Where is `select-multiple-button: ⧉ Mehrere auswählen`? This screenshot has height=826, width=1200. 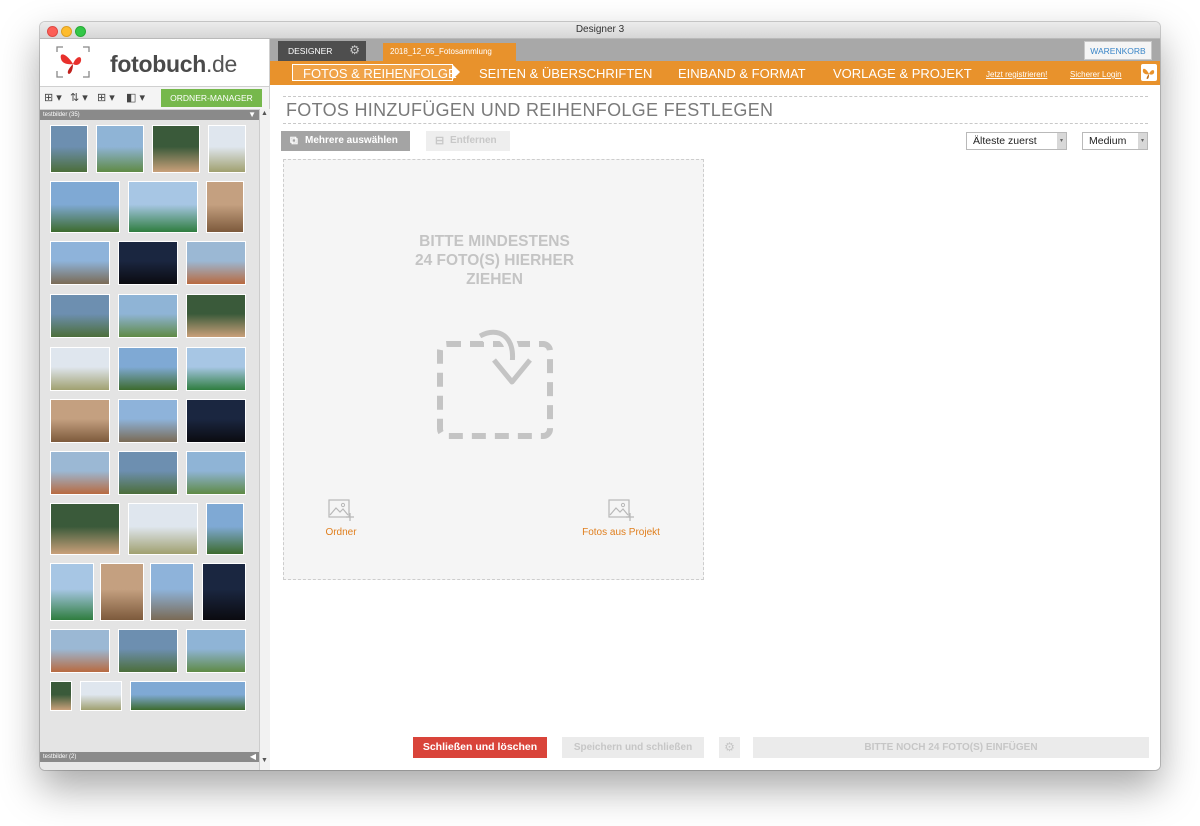
select-multiple-button: ⧉ Mehrere auswählen is located at coordinates (345, 141).